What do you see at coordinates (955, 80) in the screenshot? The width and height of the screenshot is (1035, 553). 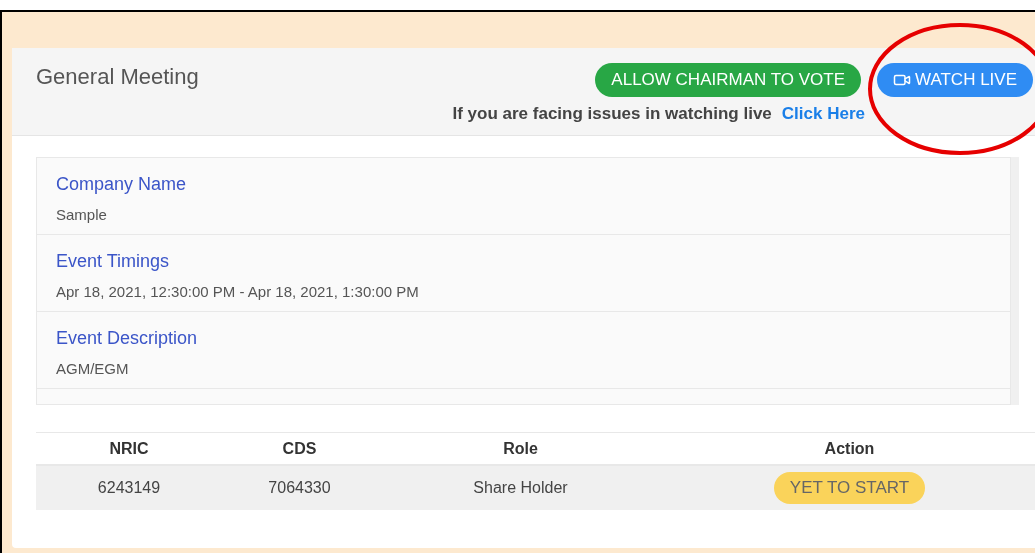 I see `watch-live-button: WATCH LIVE` at bounding box center [955, 80].